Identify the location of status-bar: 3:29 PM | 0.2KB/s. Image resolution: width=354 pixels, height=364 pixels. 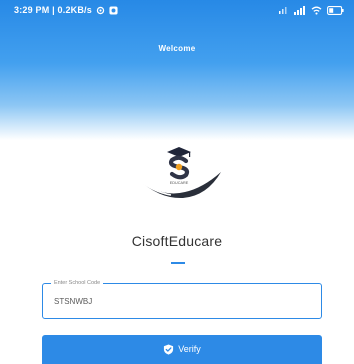
(177, 10).